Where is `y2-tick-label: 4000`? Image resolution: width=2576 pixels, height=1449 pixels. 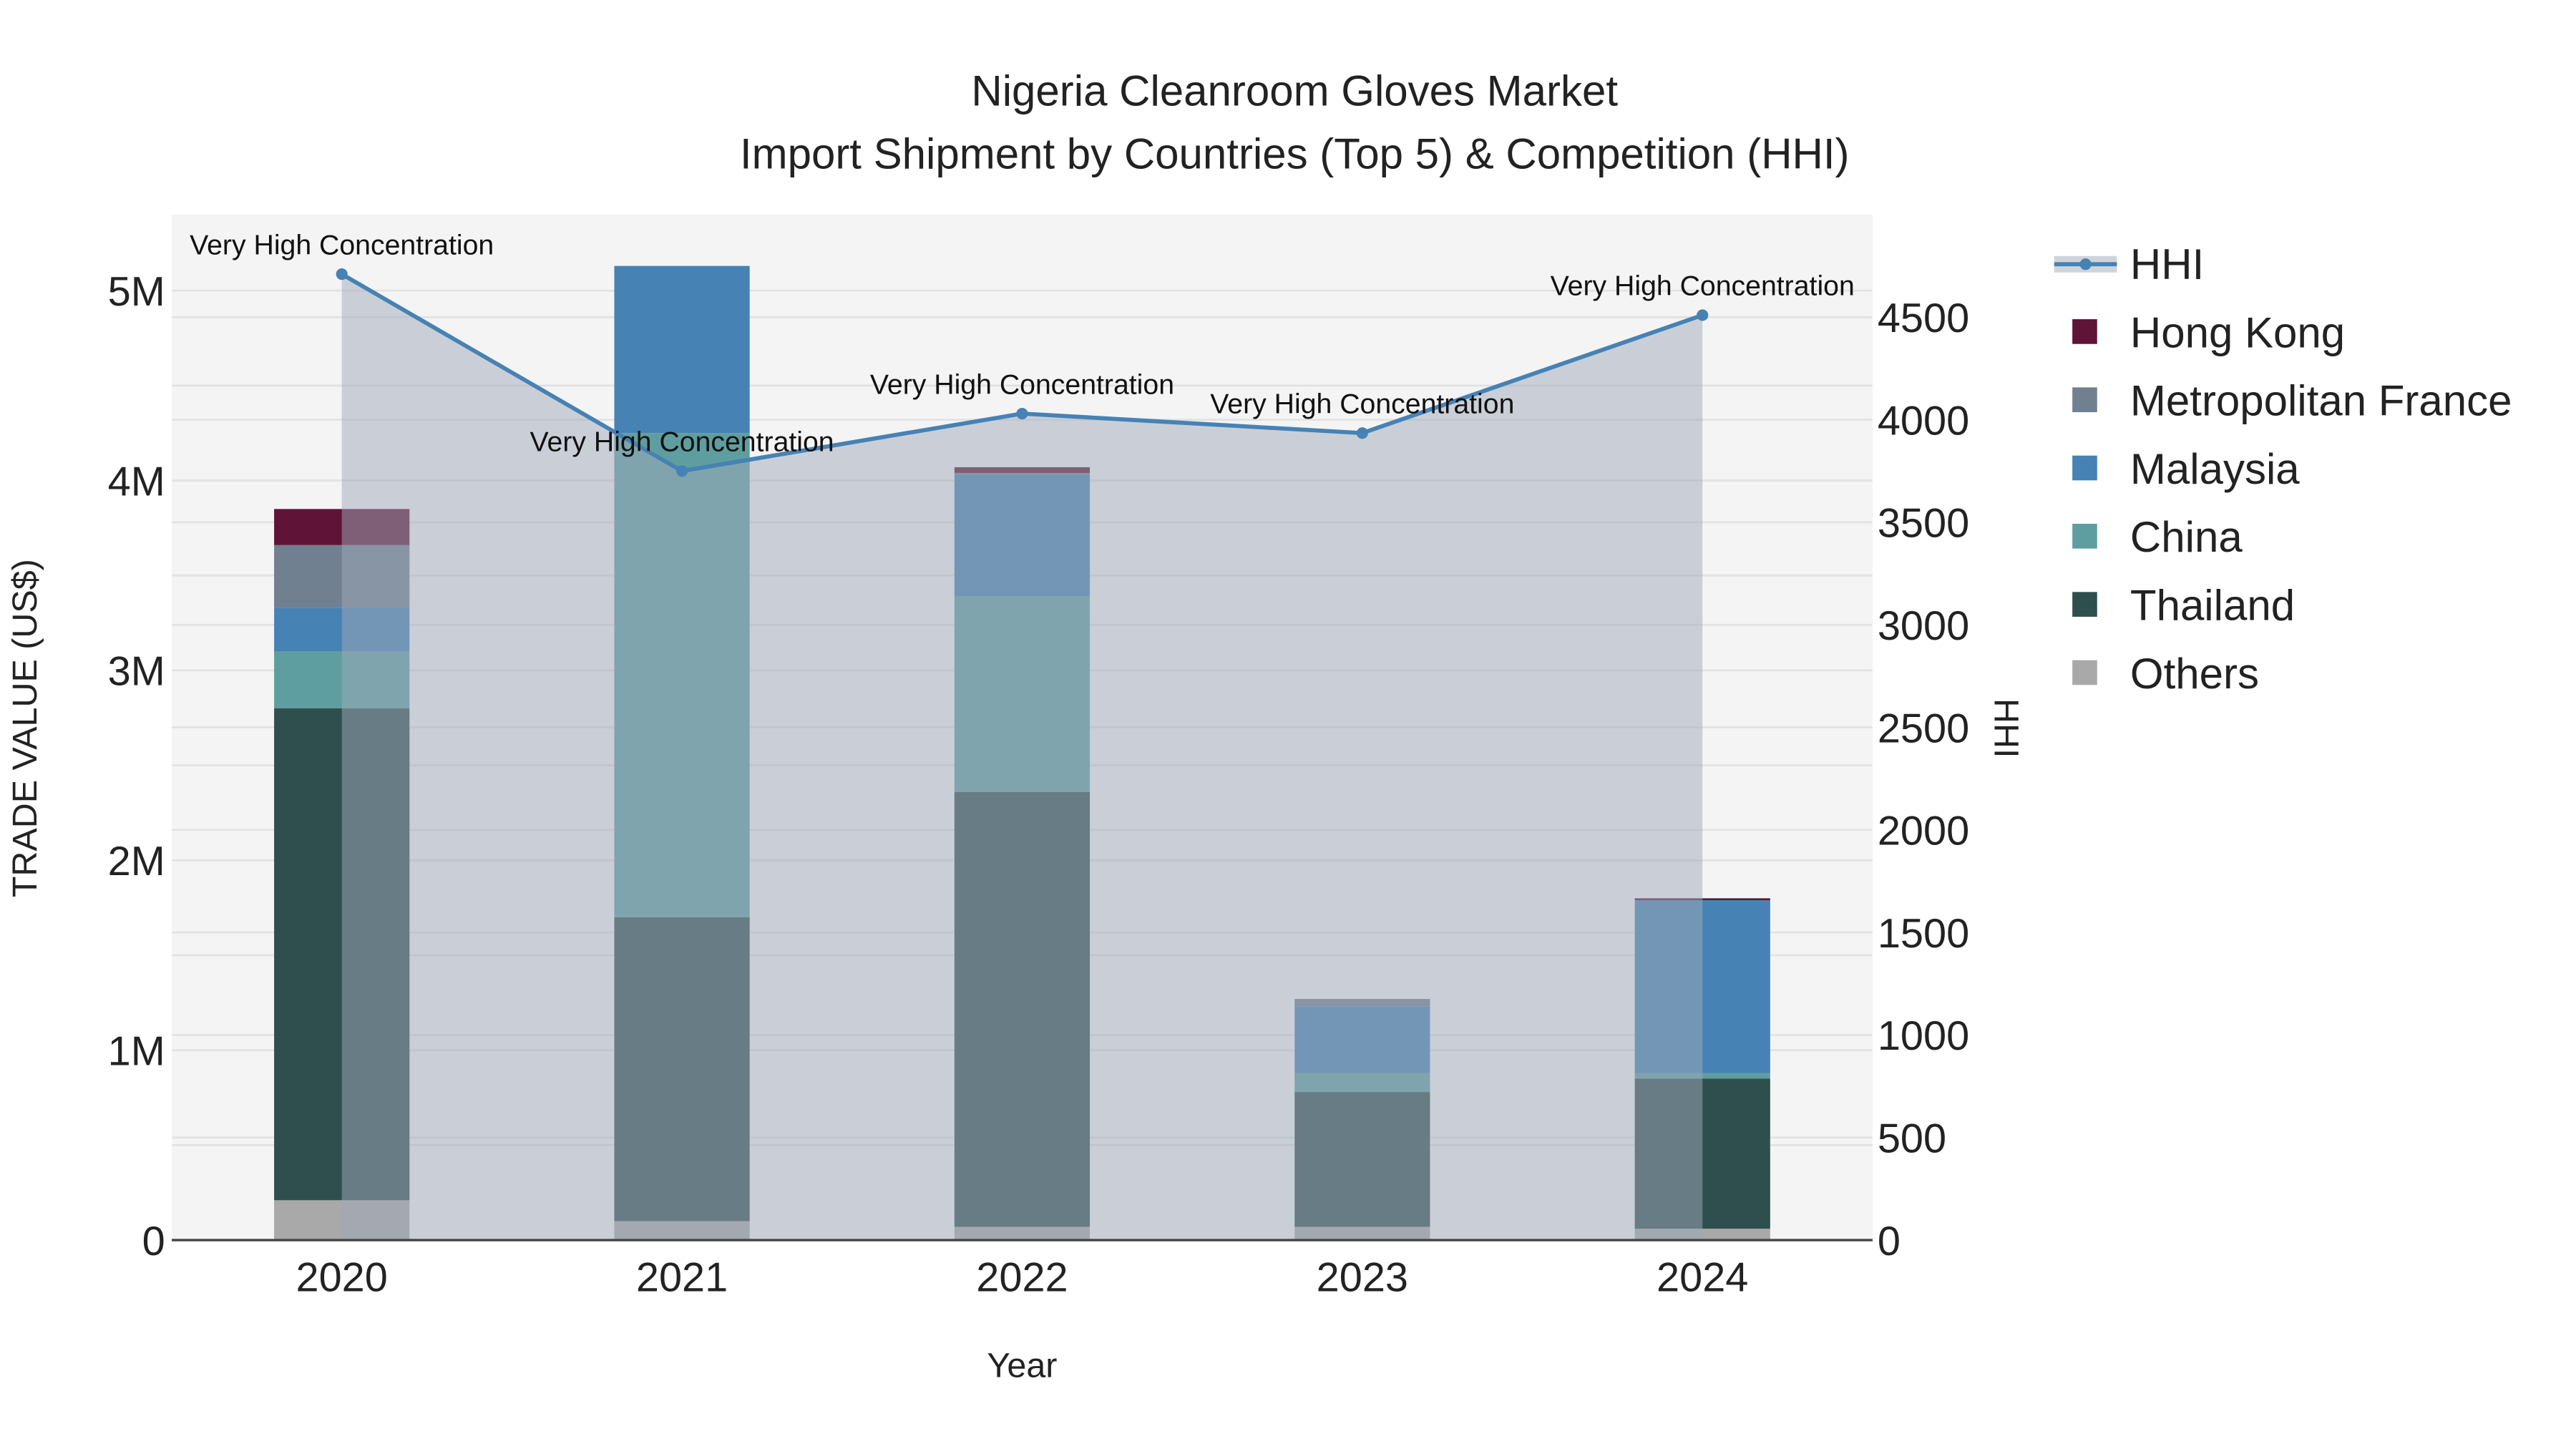
y2-tick-label: 4000 is located at coordinates (1923, 421).